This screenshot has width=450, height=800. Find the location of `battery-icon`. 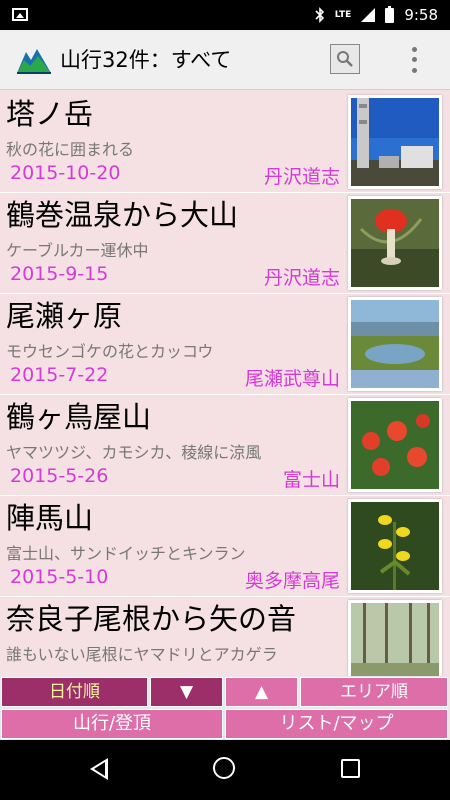

battery-icon is located at coordinates (390, 14).